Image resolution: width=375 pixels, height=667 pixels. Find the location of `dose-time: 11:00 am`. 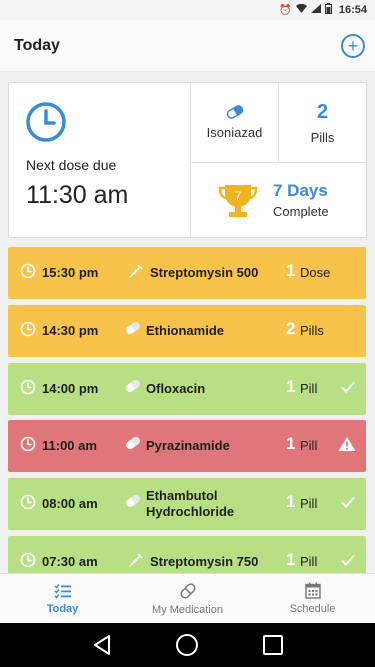

dose-time: 11:00 am is located at coordinates (69, 445).